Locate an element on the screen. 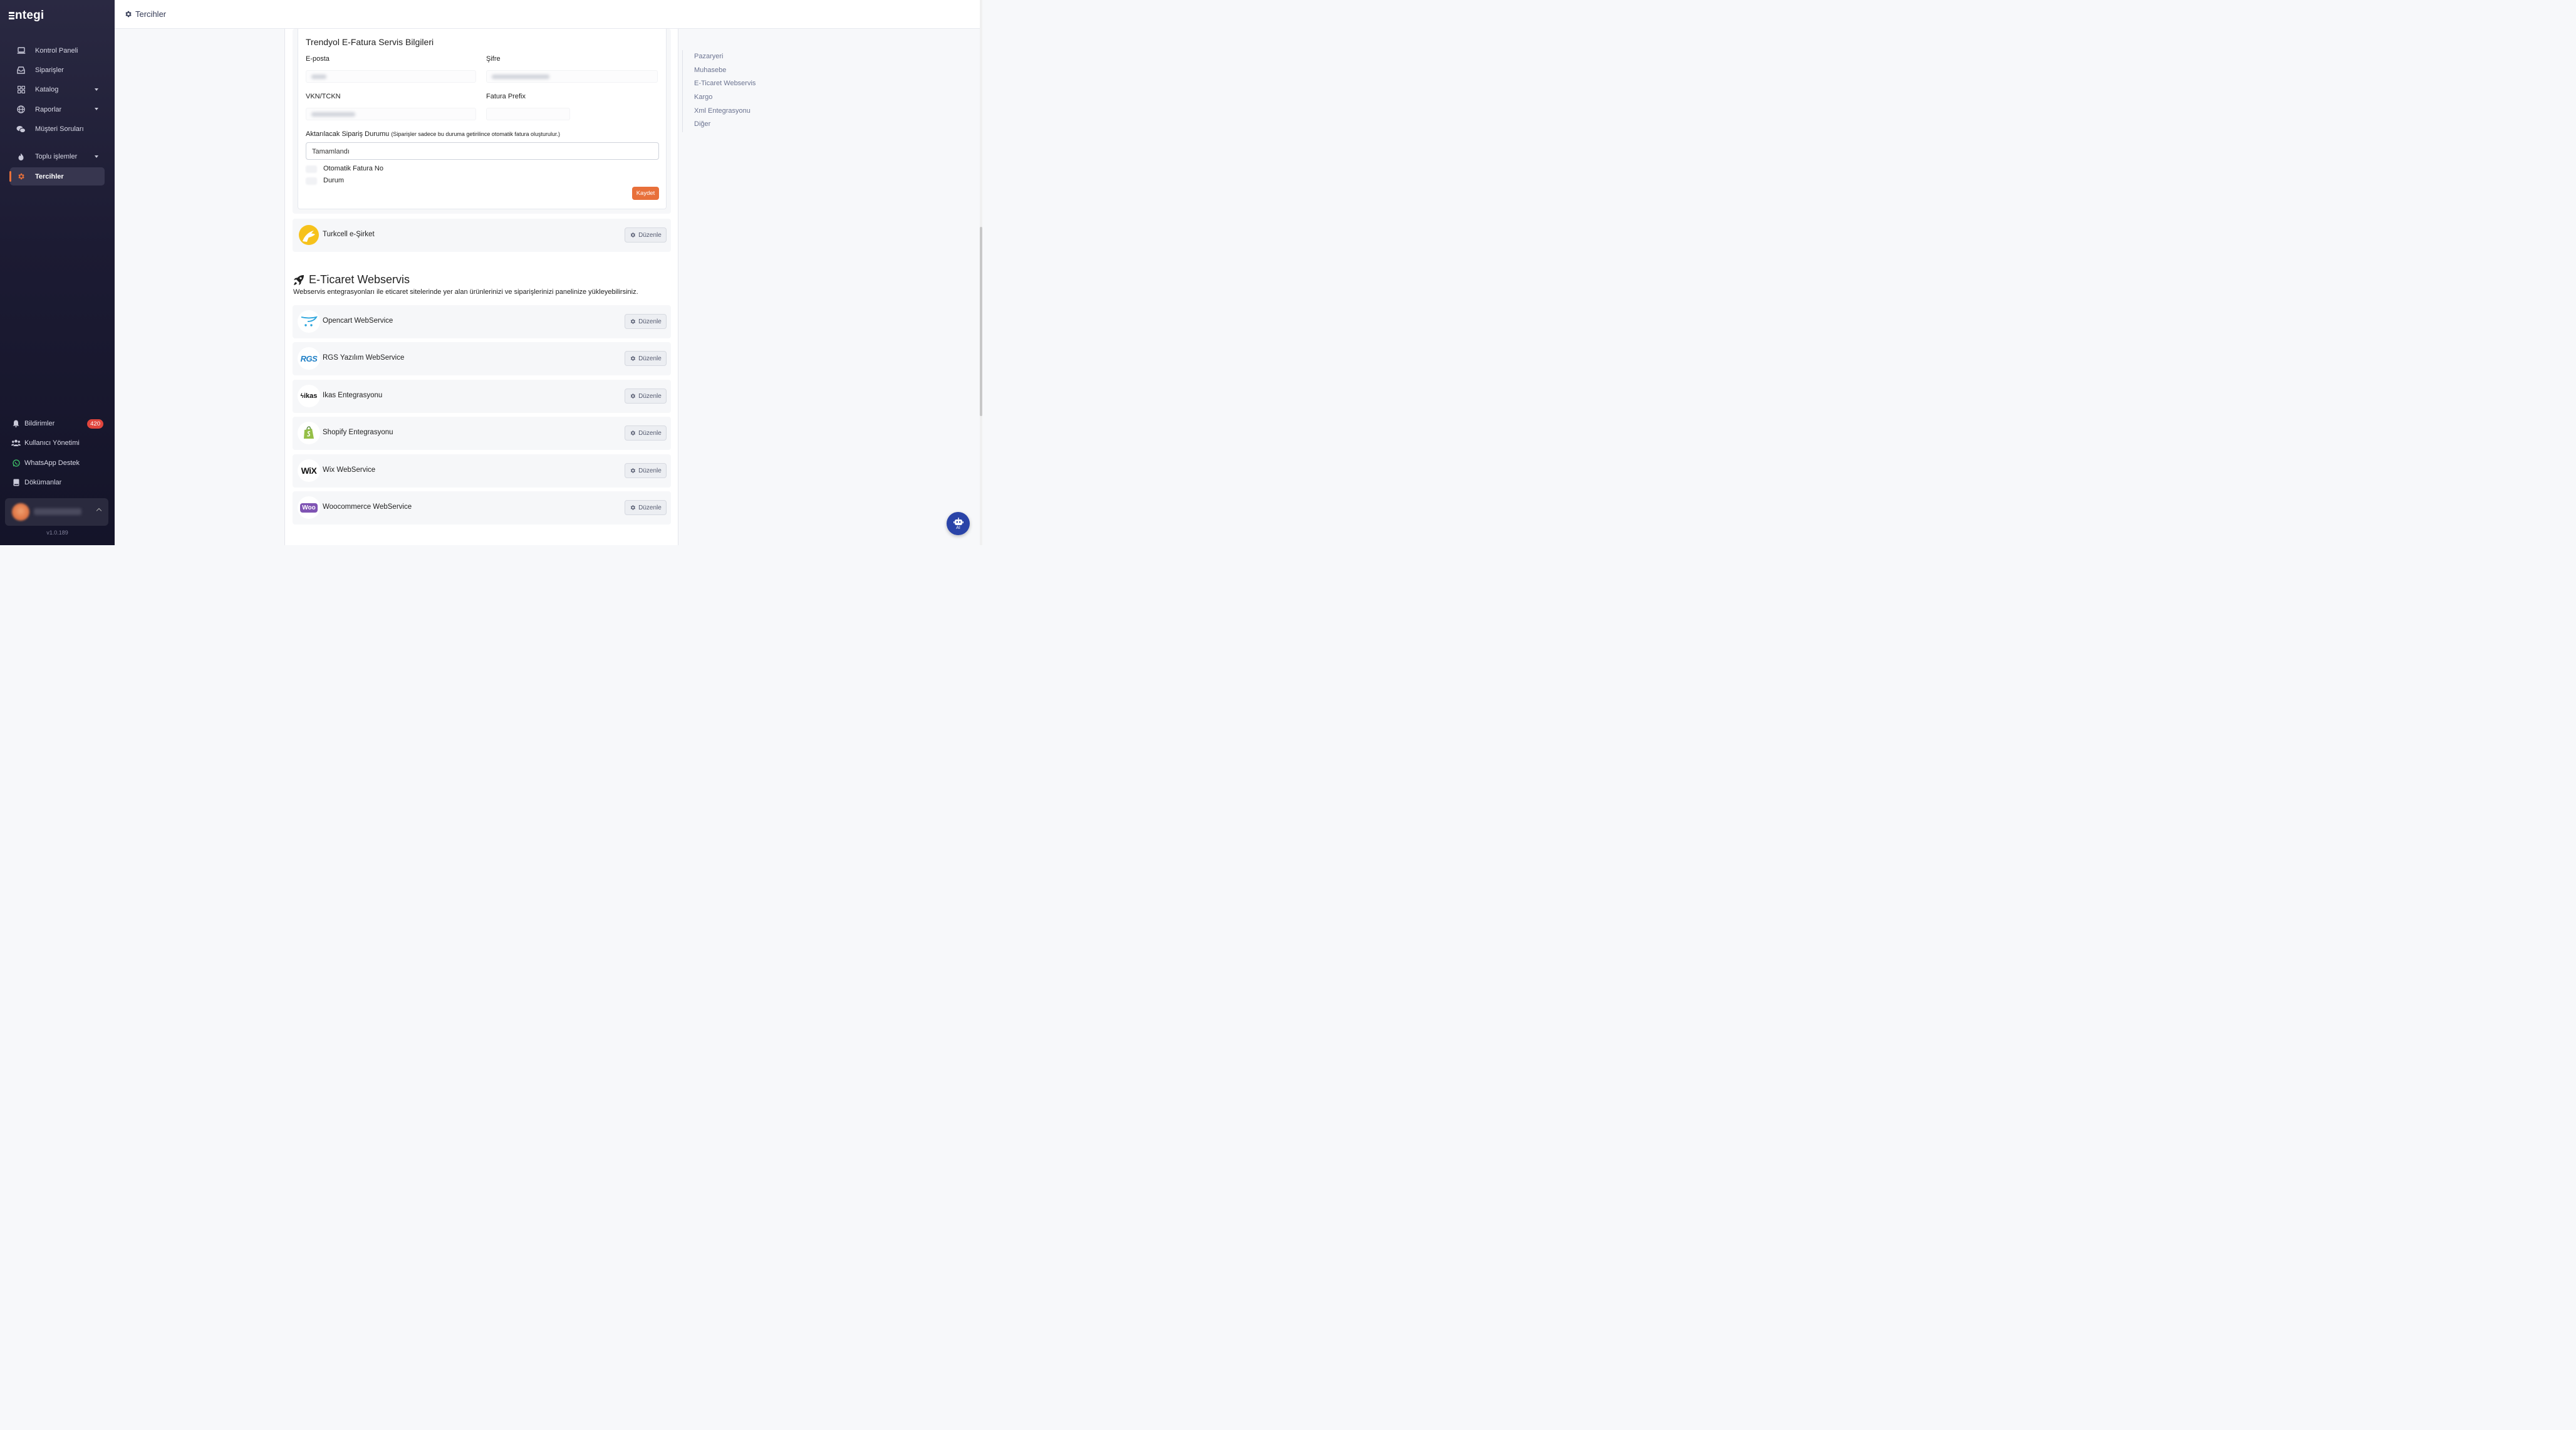  sidebar-item-siparisler: Siparişler is located at coordinates (57, 70).